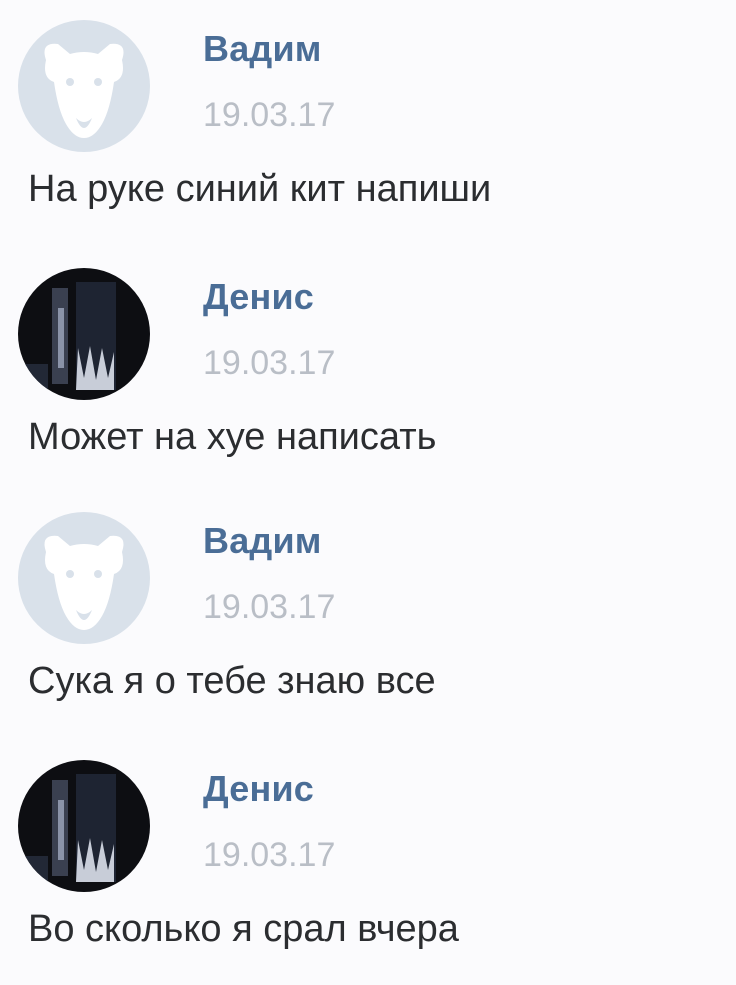 The height and width of the screenshot is (985, 736). I want to click on message-text: На руке синий кит напиши, so click(260, 189).